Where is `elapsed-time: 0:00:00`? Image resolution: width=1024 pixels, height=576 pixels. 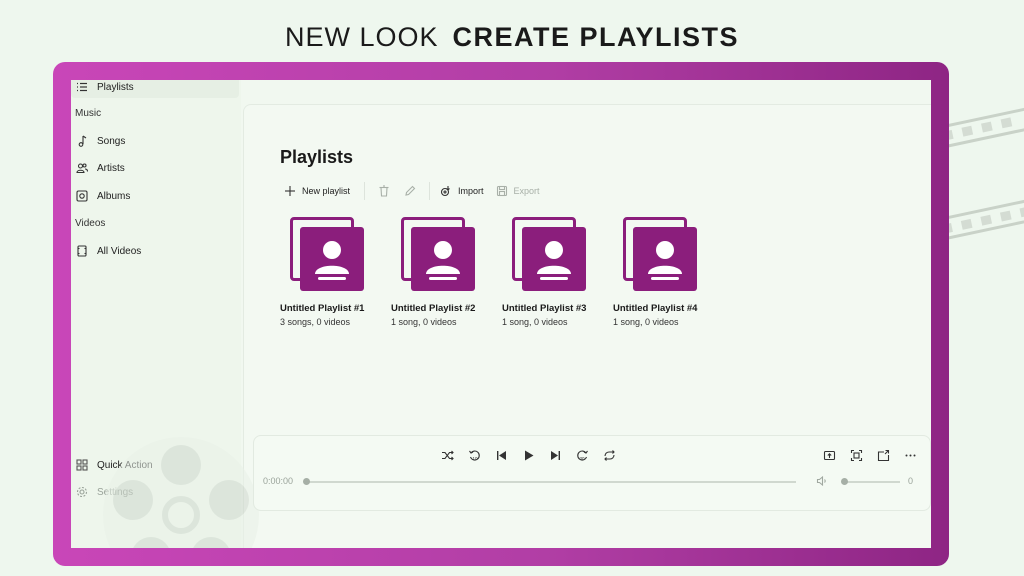
elapsed-time: 0:00:00 is located at coordinates (278, 481).